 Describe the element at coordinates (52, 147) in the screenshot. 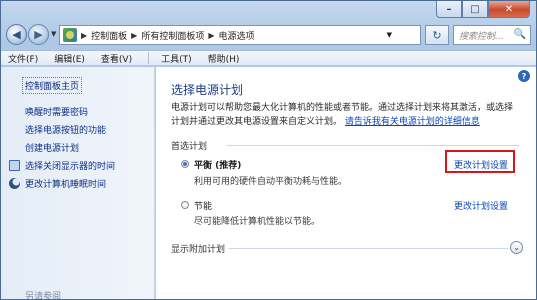

I see `sidebar-item-create-plan: 创建电源计划` at that location.